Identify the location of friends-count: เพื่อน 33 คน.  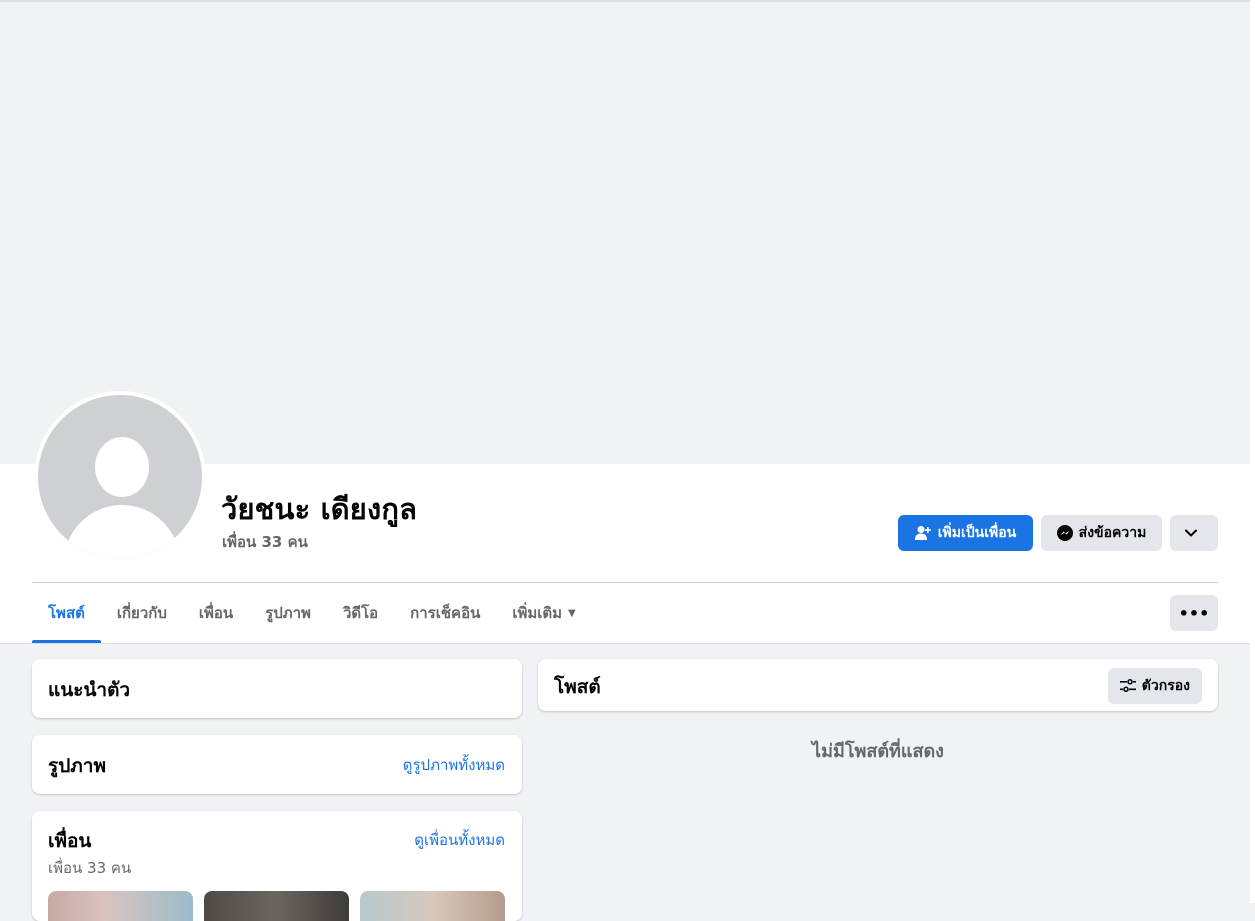
(90, 868).